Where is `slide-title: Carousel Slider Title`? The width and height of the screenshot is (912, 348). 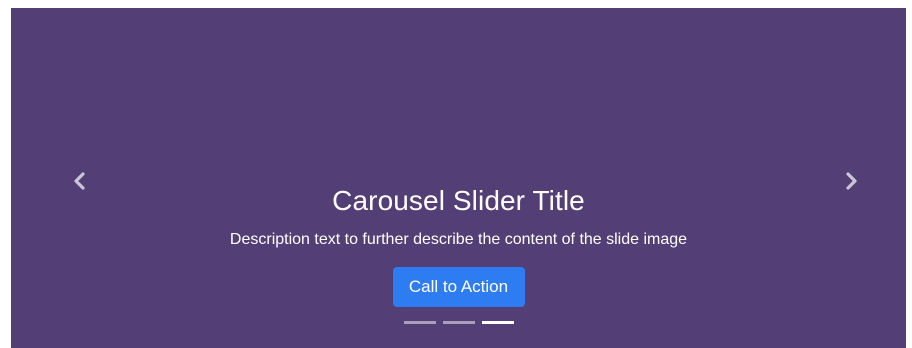
slide-title: Carousel Slider Title is located at coordinates (458, 200).